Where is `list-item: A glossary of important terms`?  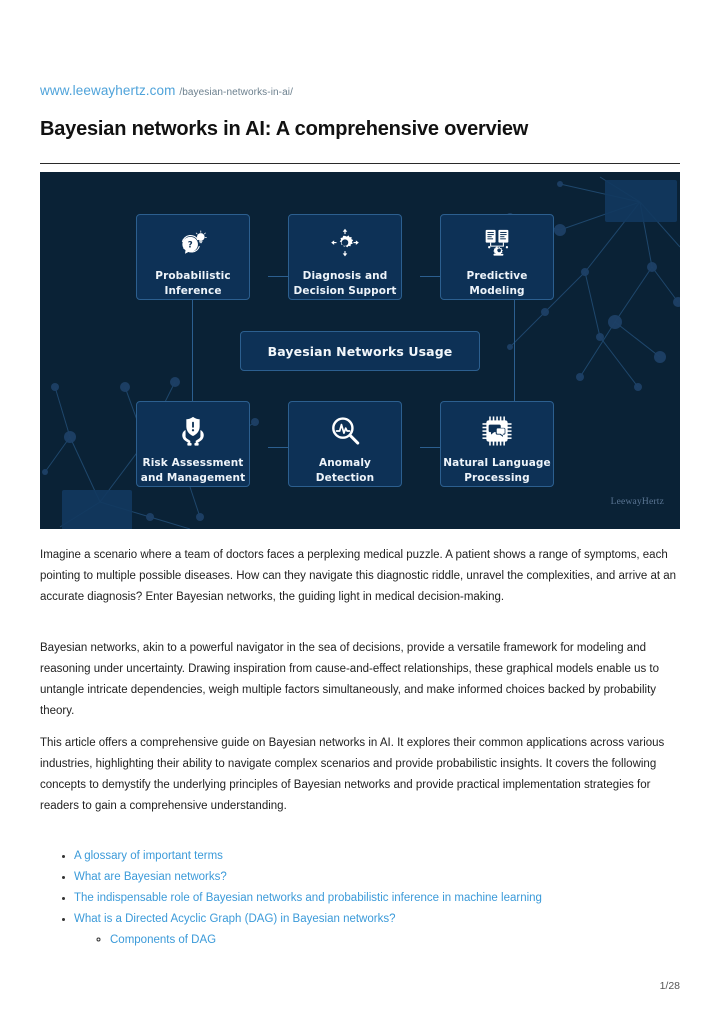
list-item: A glossary of important terms is located at coordinates (394, 856).